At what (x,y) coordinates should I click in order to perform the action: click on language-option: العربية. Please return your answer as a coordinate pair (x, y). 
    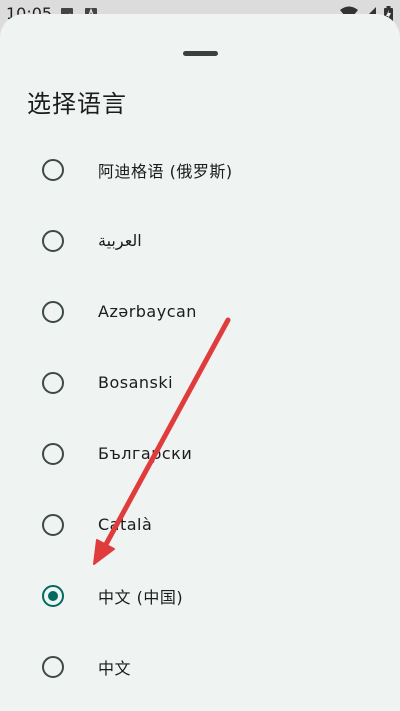
    Looking at the image, I should click on (200, 240).